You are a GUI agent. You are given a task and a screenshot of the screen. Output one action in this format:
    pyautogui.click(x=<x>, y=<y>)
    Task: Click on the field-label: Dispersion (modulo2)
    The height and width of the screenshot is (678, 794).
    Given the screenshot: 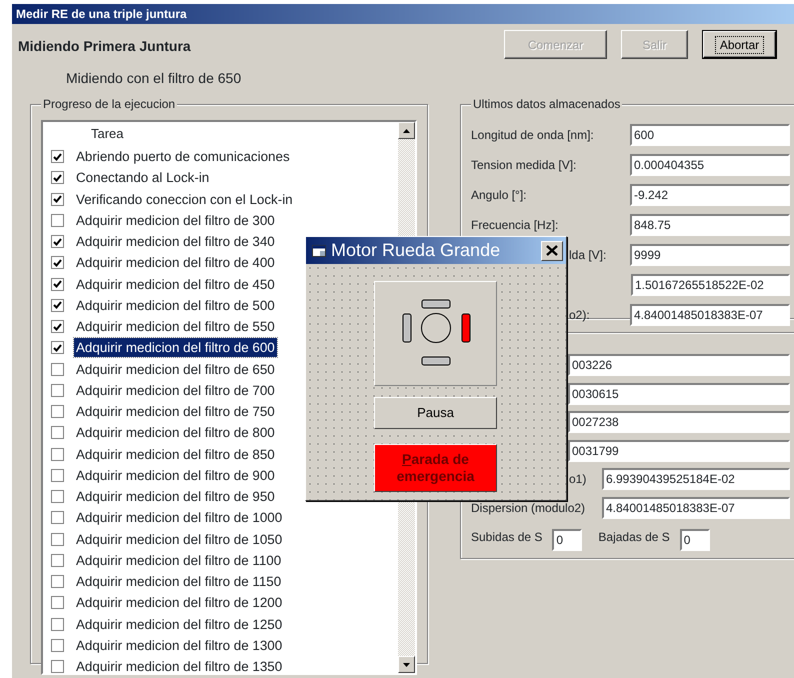 What is the action you would take?
    pyautogui.click(x=528, y=508)
    